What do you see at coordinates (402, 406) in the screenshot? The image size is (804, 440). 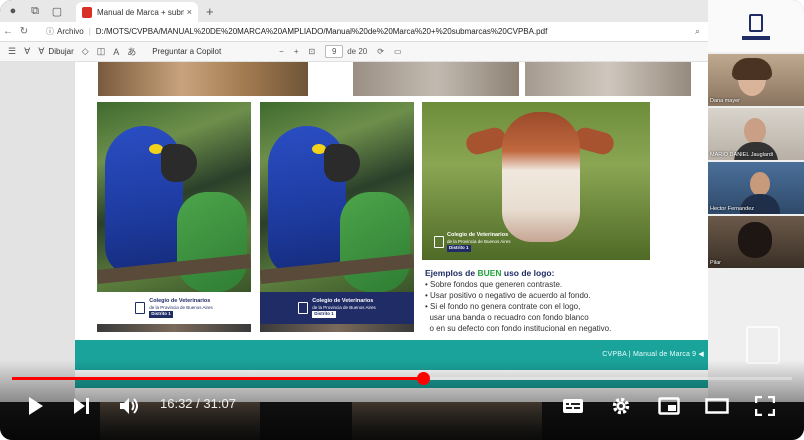 I see `player-controls: 16:32 / 31:07` at bounding box center [402, 406].